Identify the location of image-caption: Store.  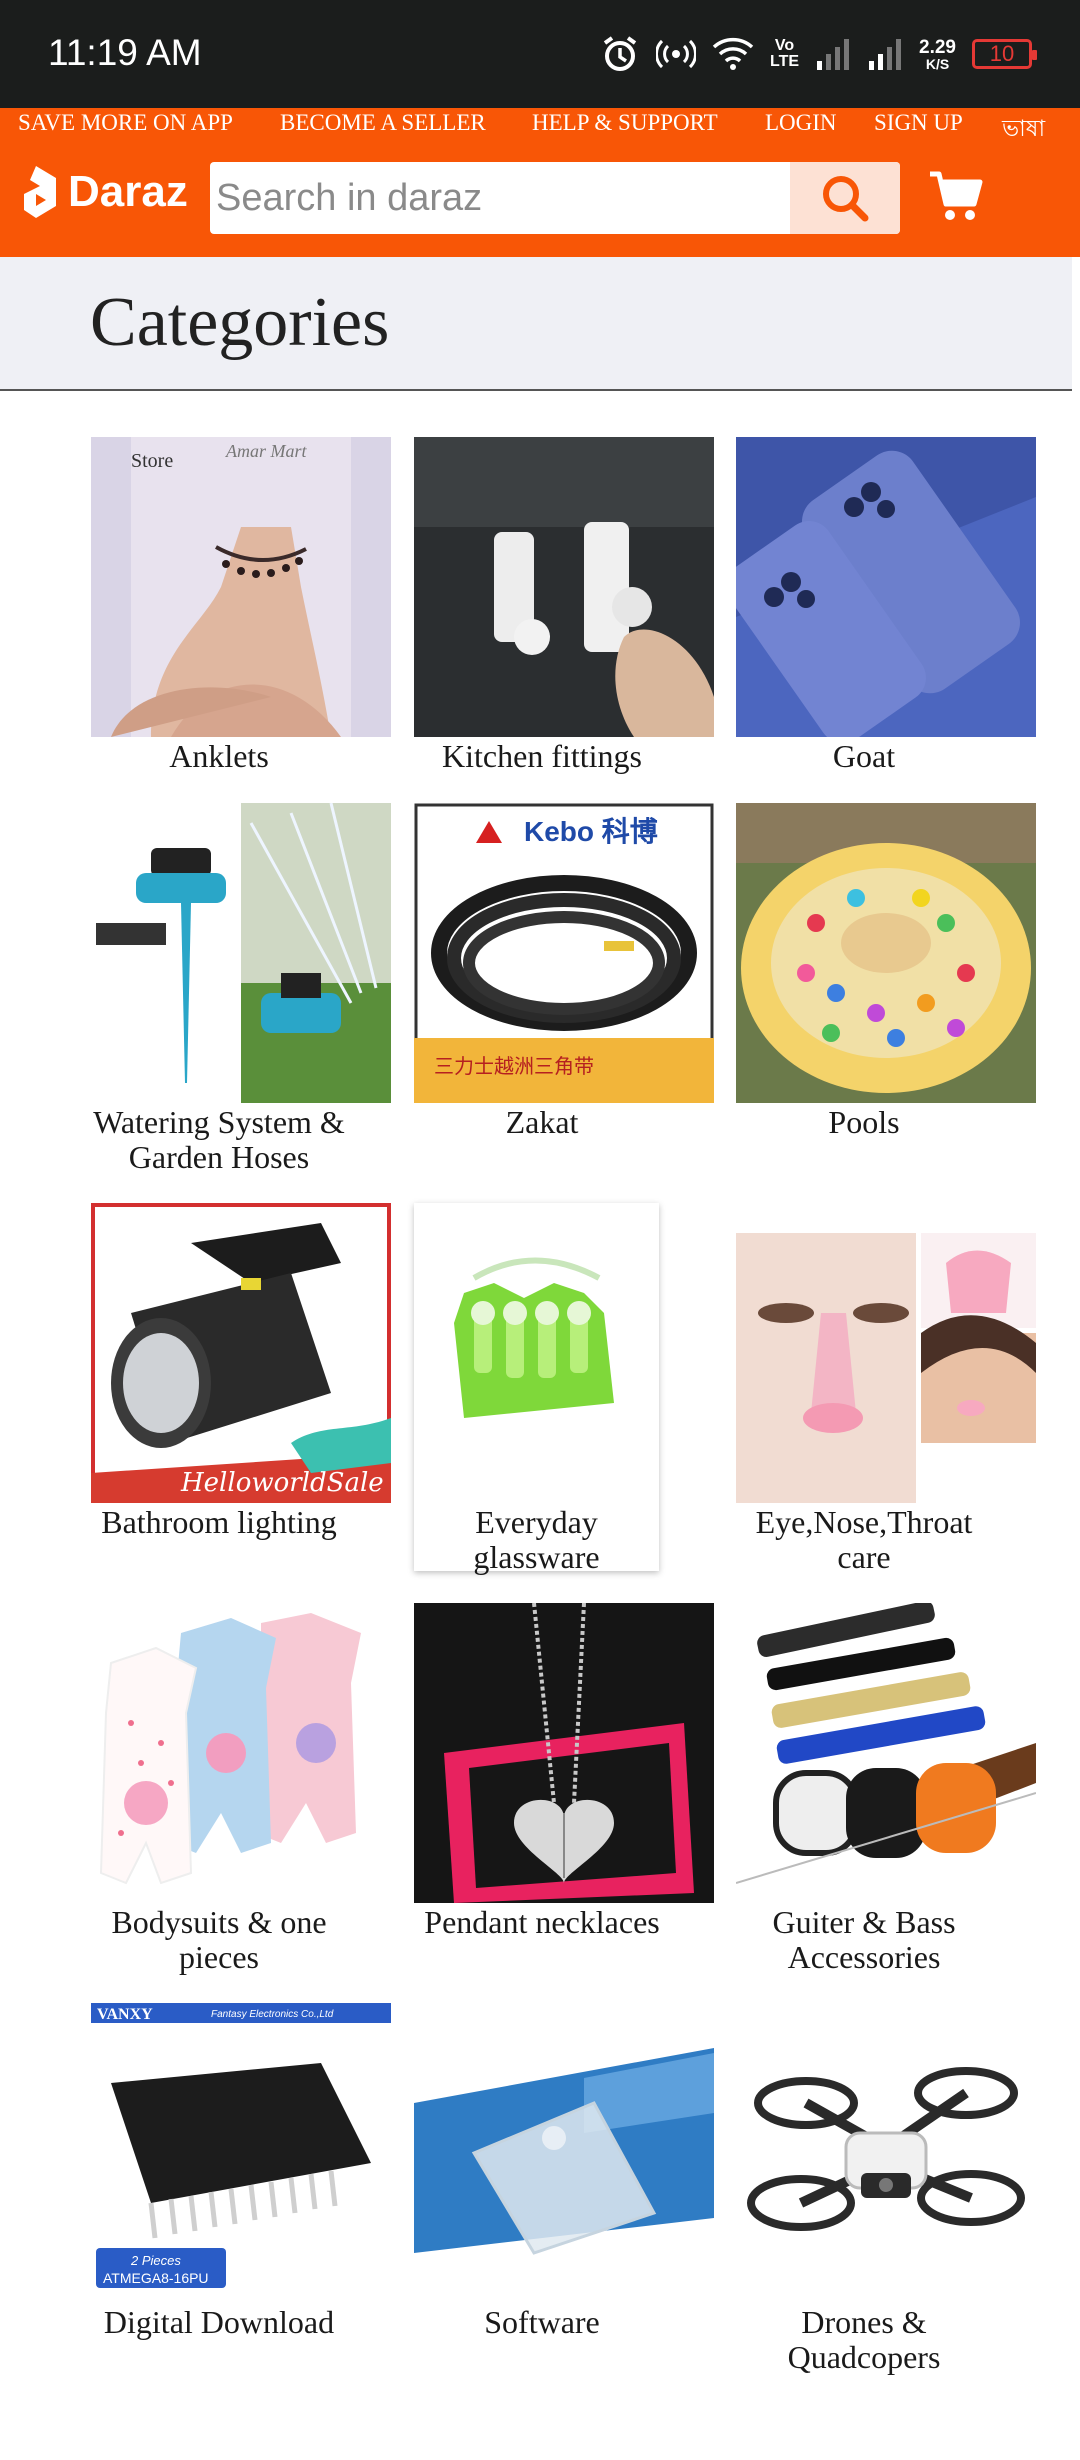
(152, 461).